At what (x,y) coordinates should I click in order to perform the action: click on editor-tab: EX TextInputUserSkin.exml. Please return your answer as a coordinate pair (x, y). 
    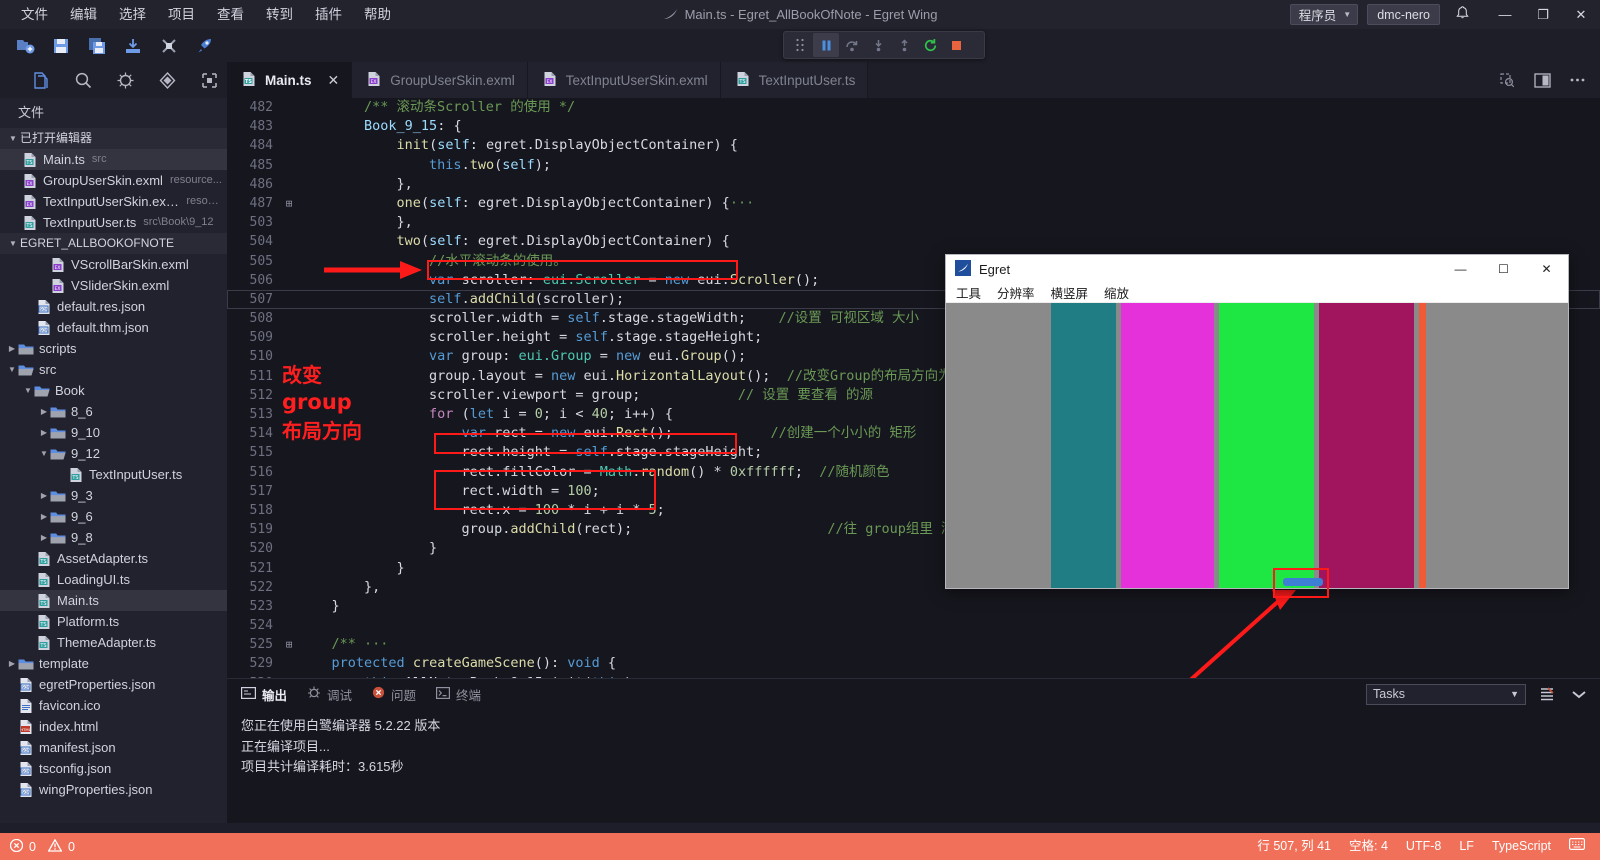
    Looking at the image, I should click on (624, 80).